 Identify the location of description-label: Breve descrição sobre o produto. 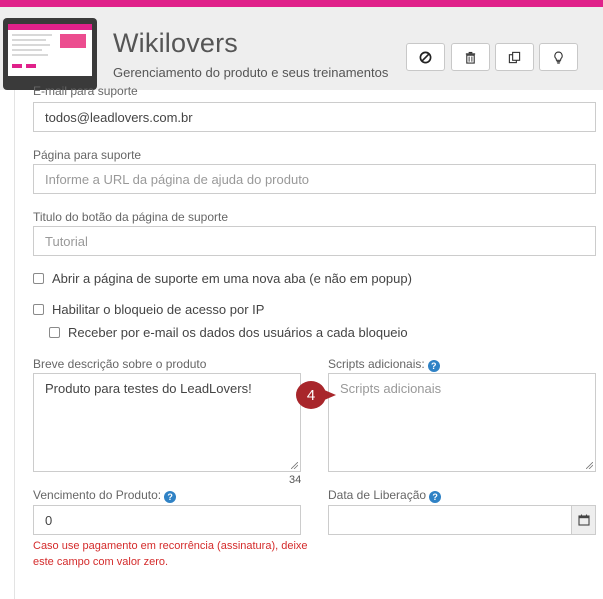
(120, 364).